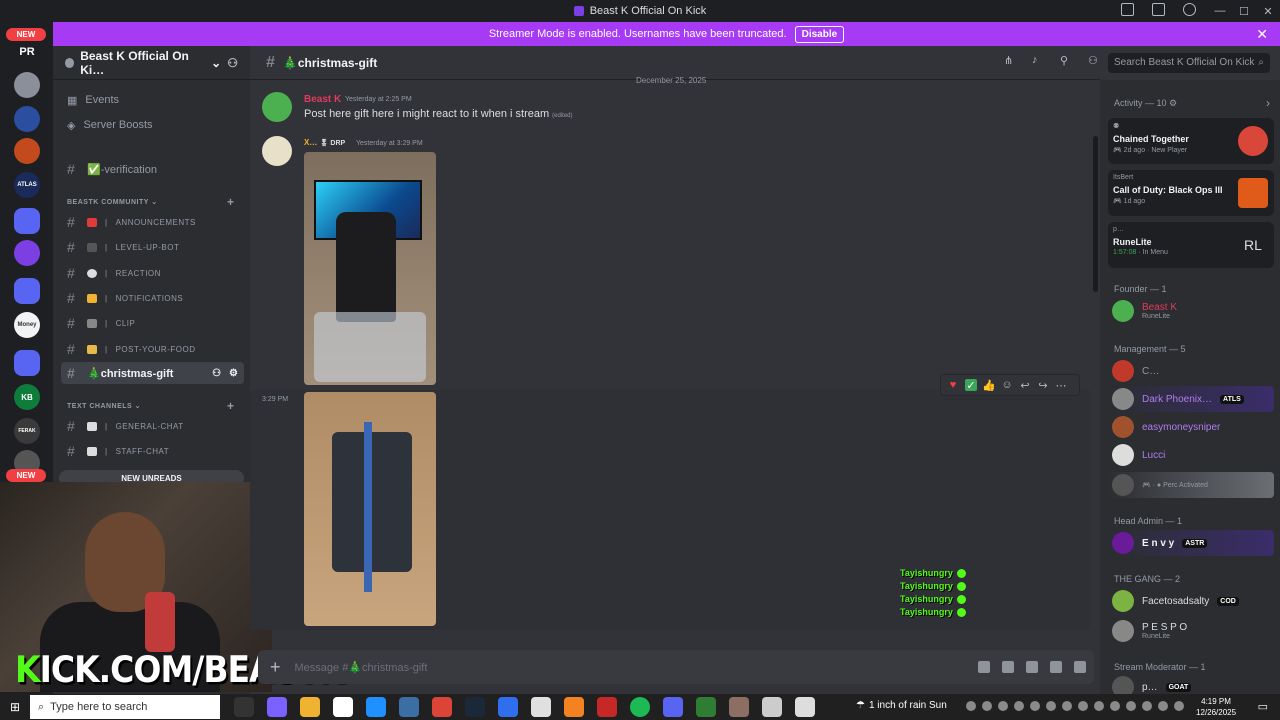 The height and width of the screenshot is (720, 1280). Describe the element at coordinates (322, 99) in the screenshot. I see `message-author: Beast K` at that location.